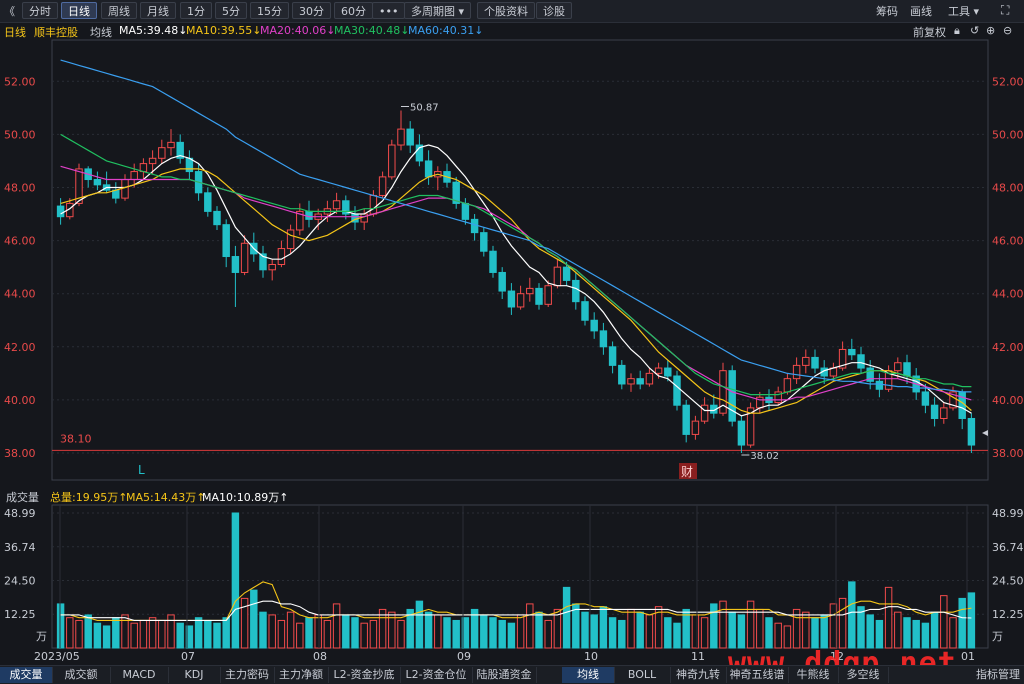 This screenshot has height=684, width=1024. I want to click on tab-l2-position: L2-资金仓位, so click(436, 675).